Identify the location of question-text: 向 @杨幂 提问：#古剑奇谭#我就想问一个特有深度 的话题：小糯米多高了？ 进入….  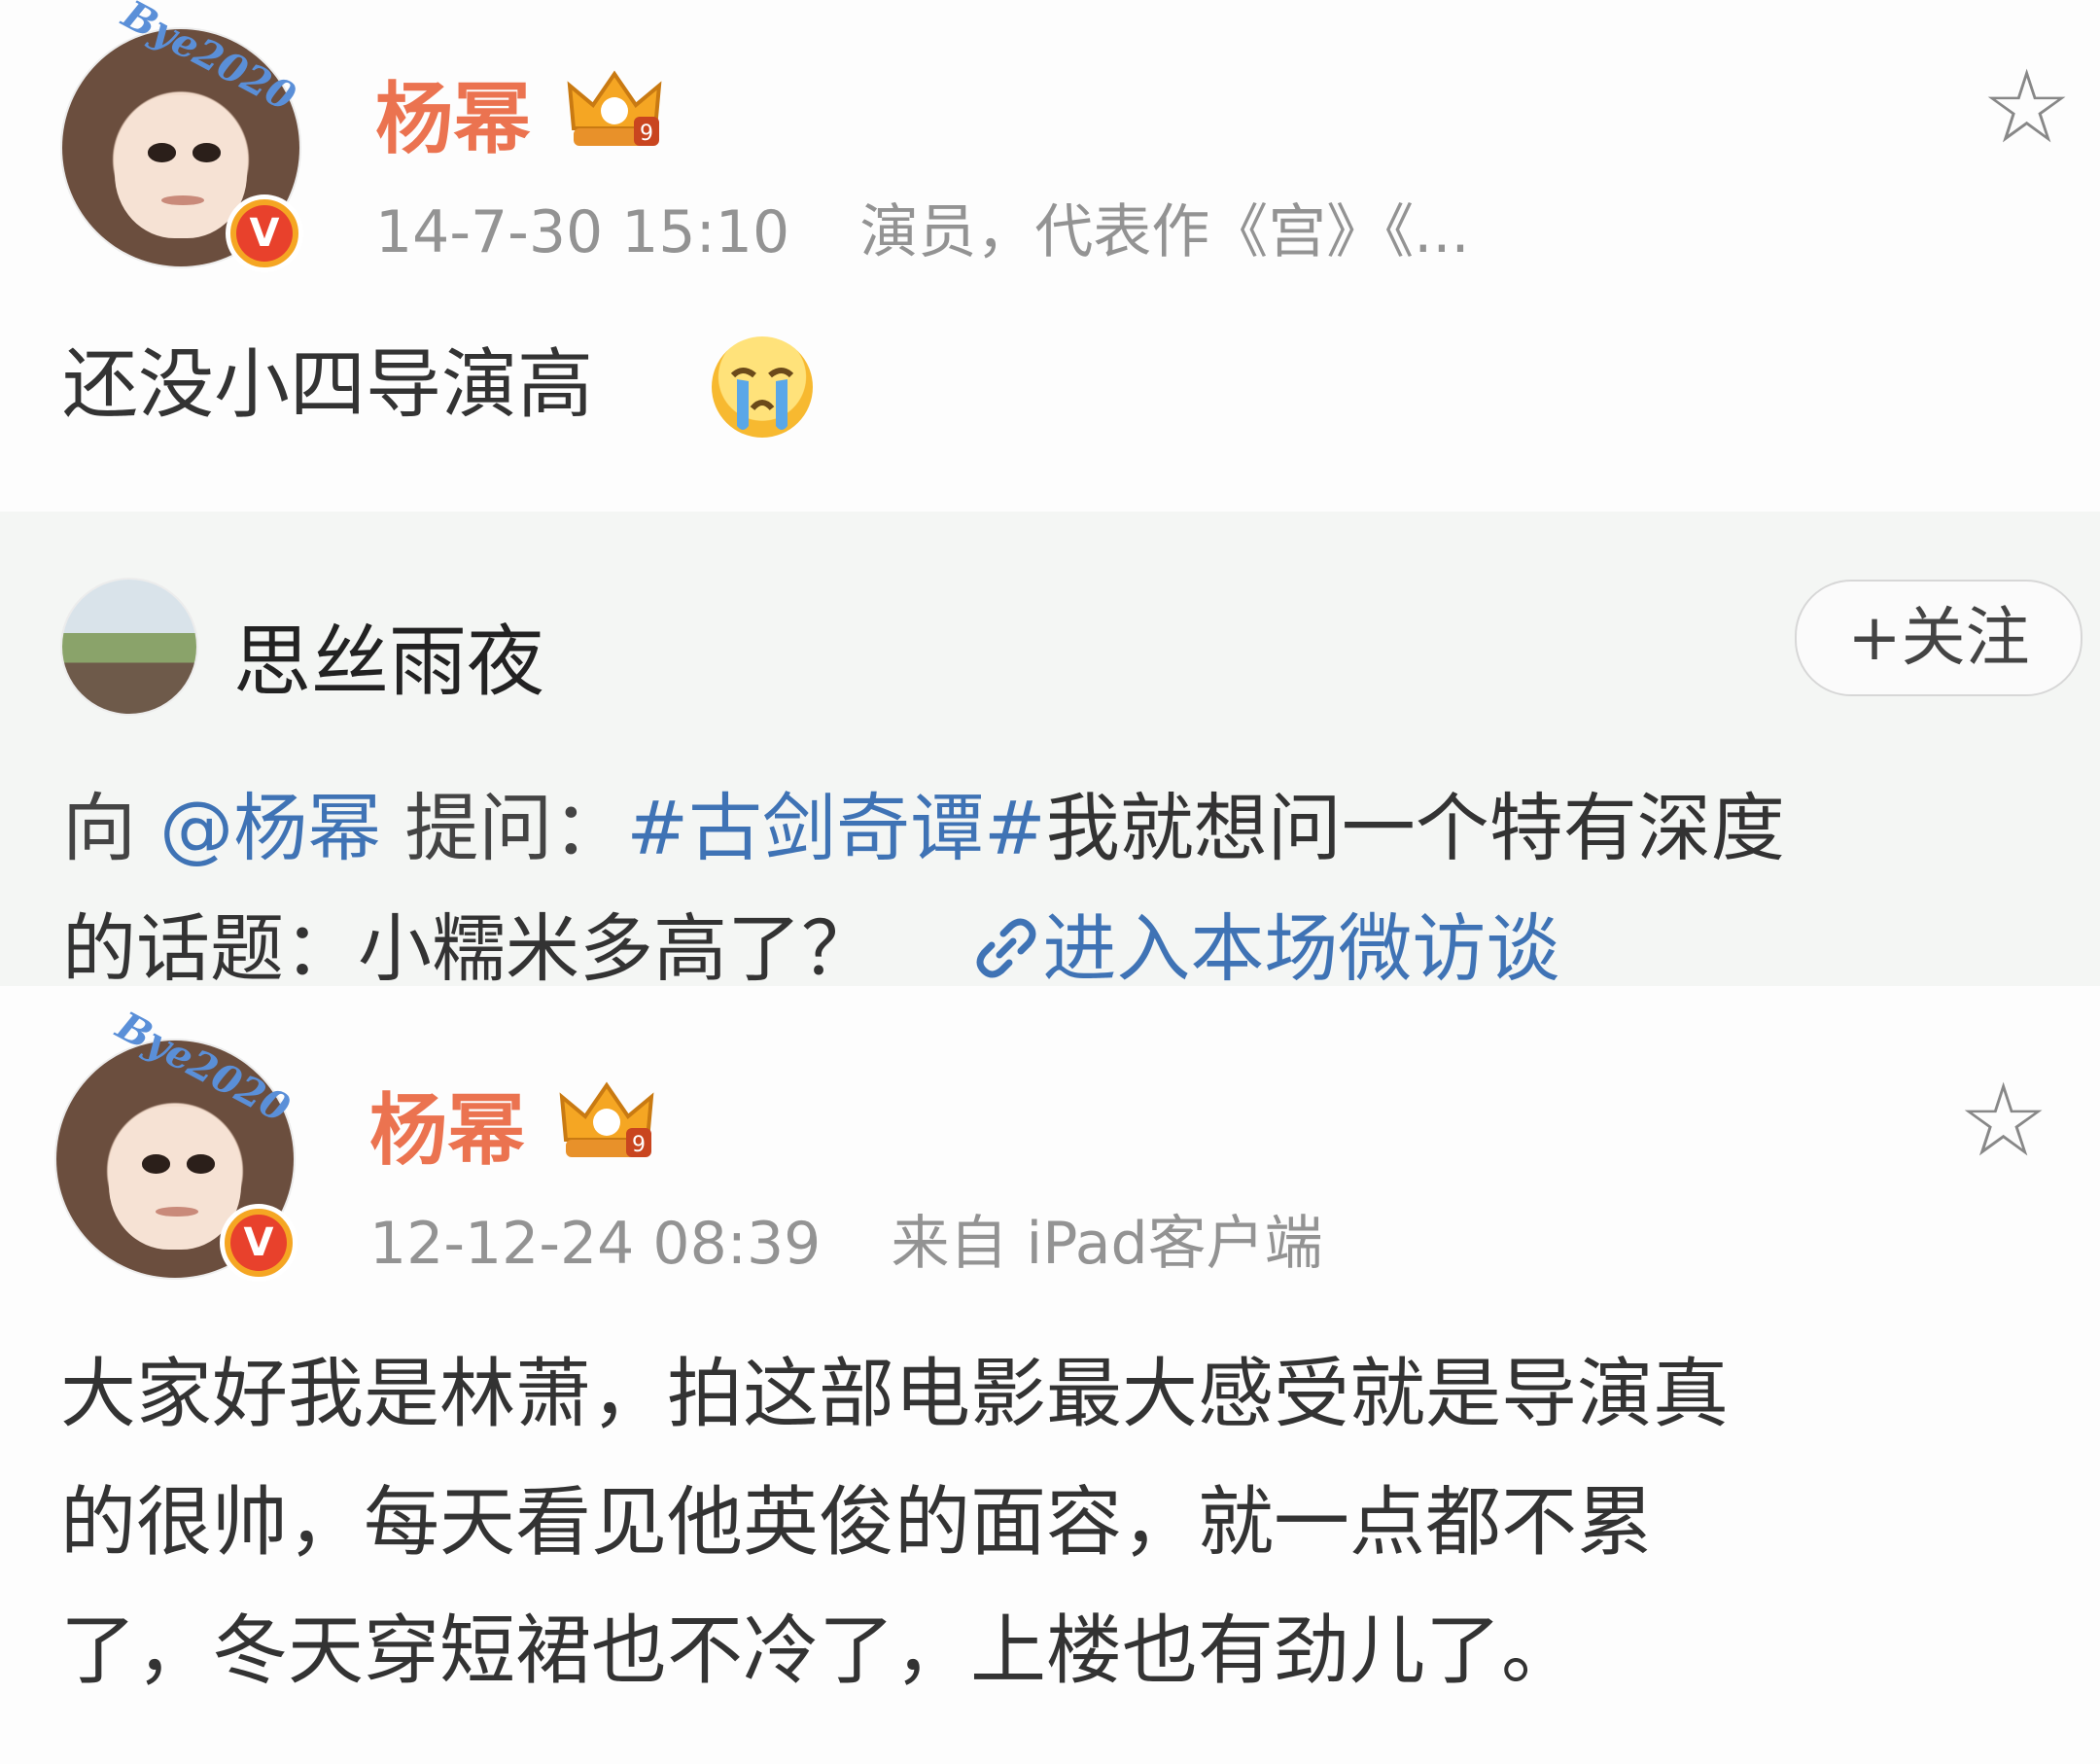
(923, 888).